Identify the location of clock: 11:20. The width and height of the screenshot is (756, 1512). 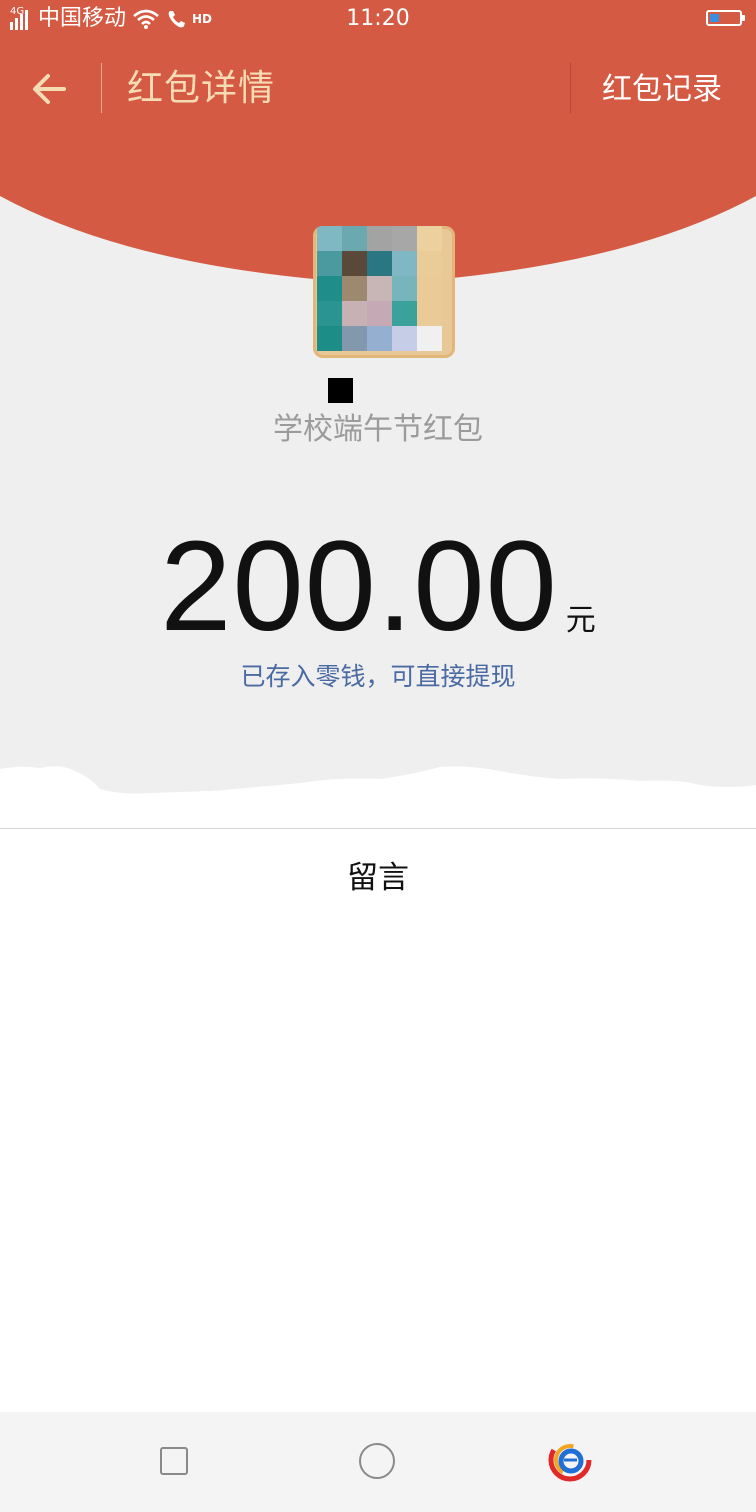
(378, 18).